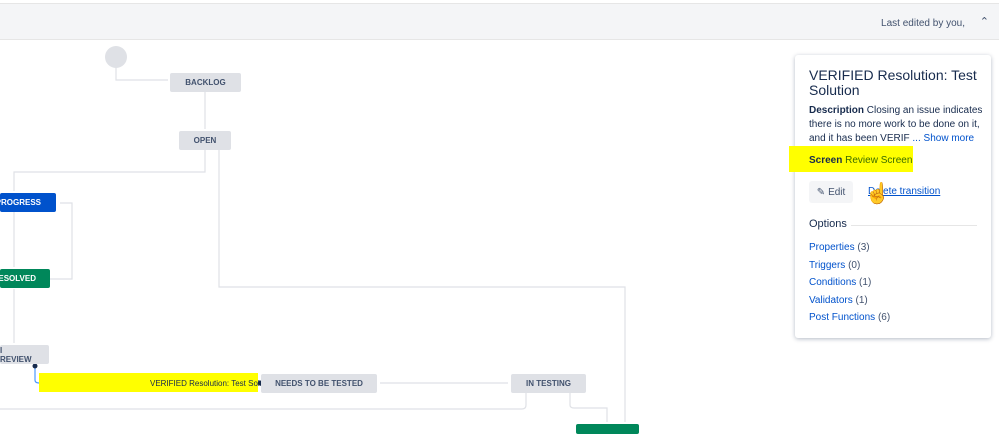 The height and width of the screenshot is (434, 999). Describe the element at coordinates (879, 160) in the screenshot. I see `screen-value: Review Screen` at that location.